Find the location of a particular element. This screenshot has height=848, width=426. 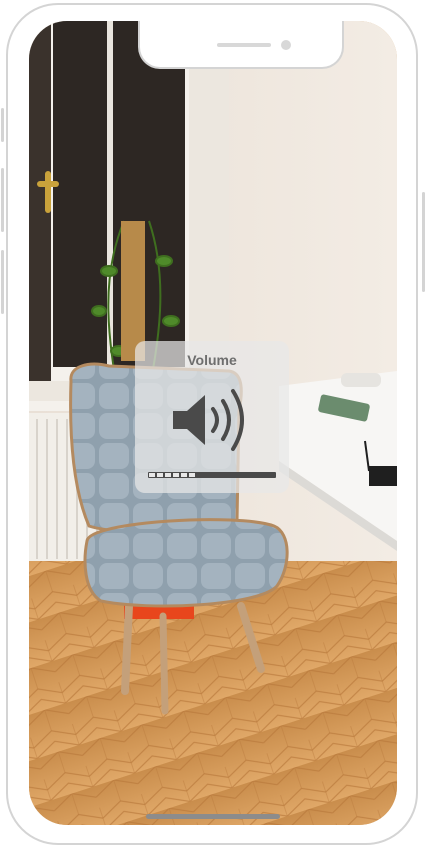

volume-hud-title: Volume is located at coordinates (212, 360).